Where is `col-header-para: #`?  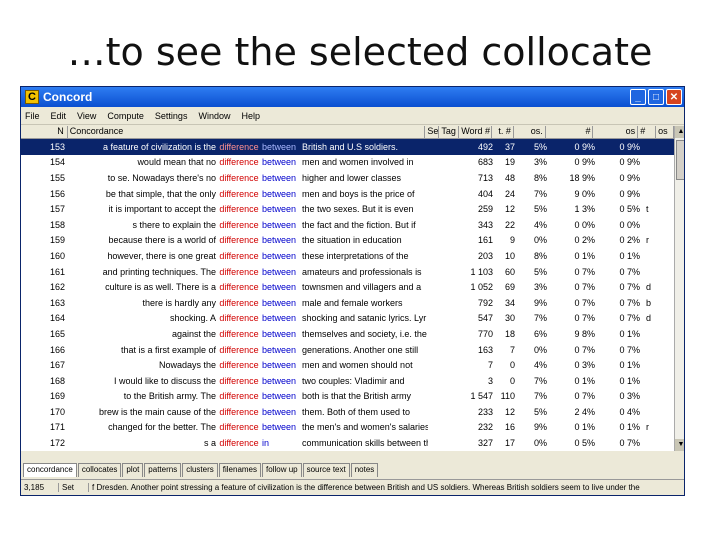 col-header-para: # is located at coordinates (570, 132).